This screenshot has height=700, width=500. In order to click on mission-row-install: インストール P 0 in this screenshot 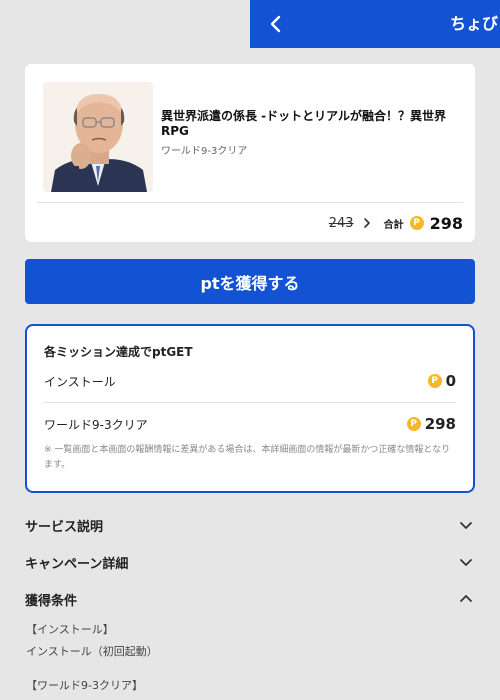, I will do `click(250, 381)`.